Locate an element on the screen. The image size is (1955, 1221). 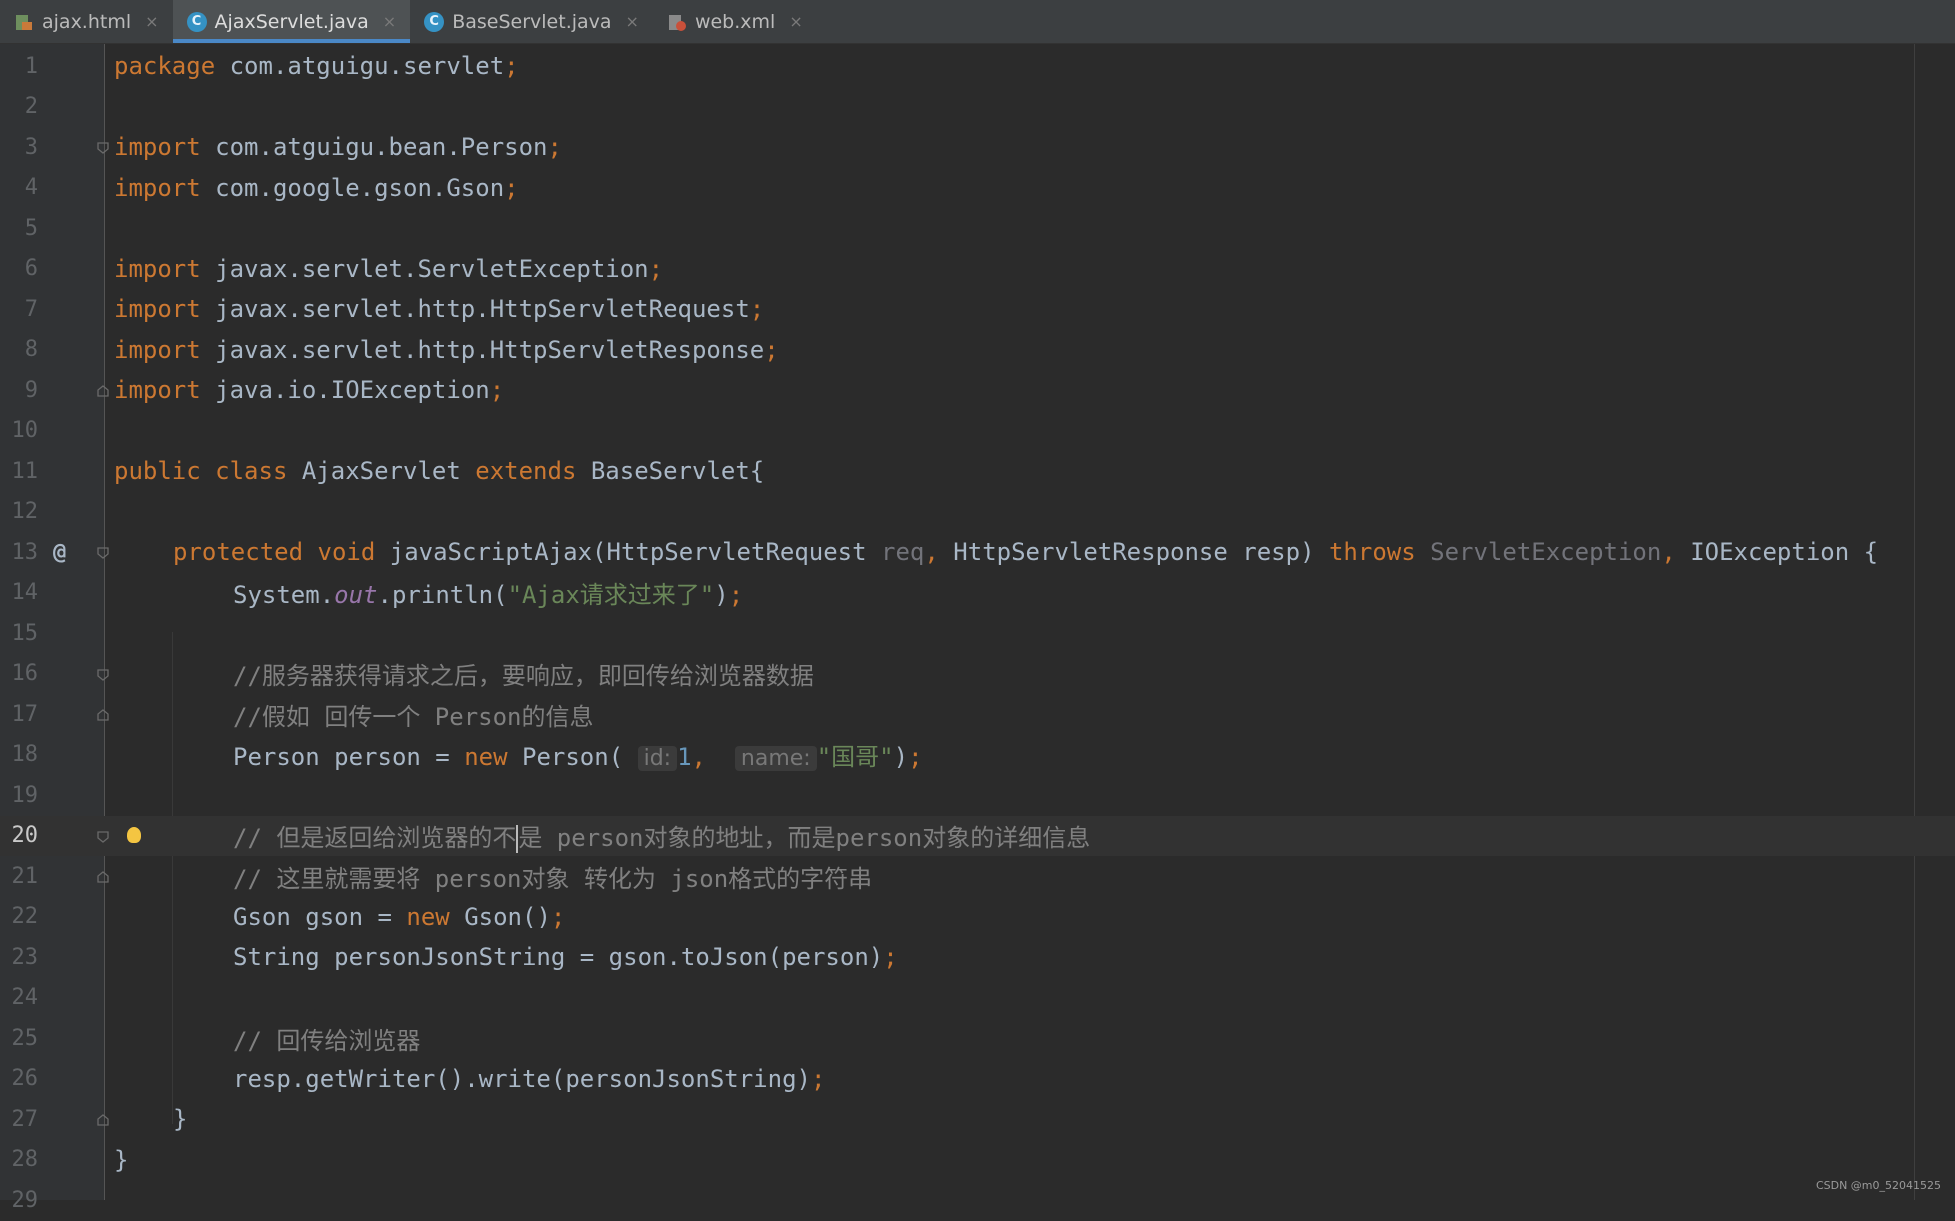
line-number: 17 is located at coordinates (25, 714).